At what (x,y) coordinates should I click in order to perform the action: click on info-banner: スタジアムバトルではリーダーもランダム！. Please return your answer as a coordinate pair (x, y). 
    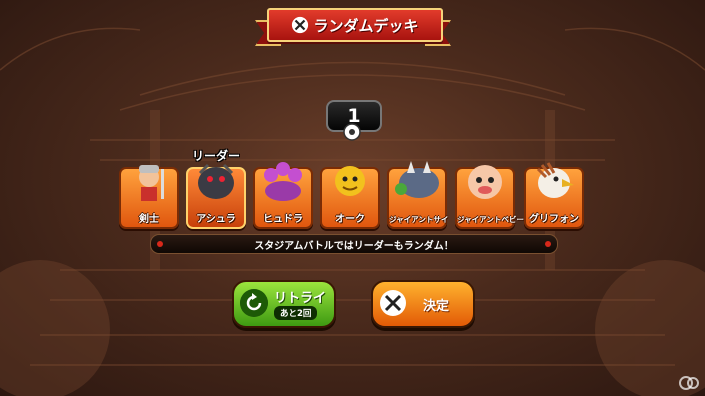
    Looking at the image, I should click on (354, 244).